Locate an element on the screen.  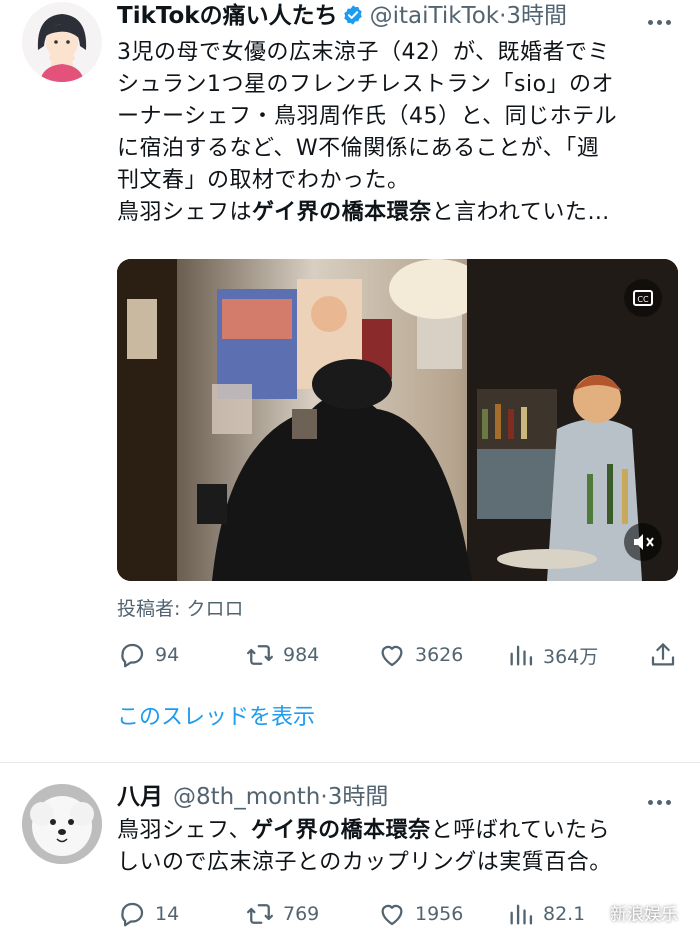
reply-button: 94 is located at coordinates (148, 655).